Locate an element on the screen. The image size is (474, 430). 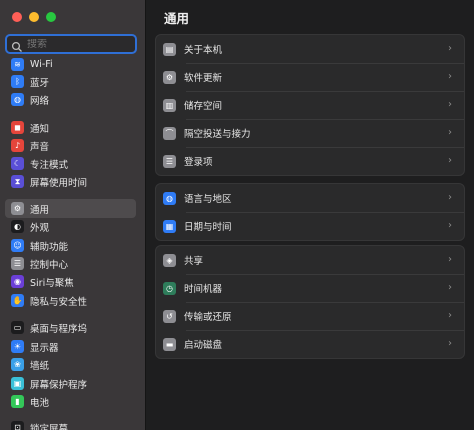
general-gear-icon: ⚙ is located at coordinates (17, 208).